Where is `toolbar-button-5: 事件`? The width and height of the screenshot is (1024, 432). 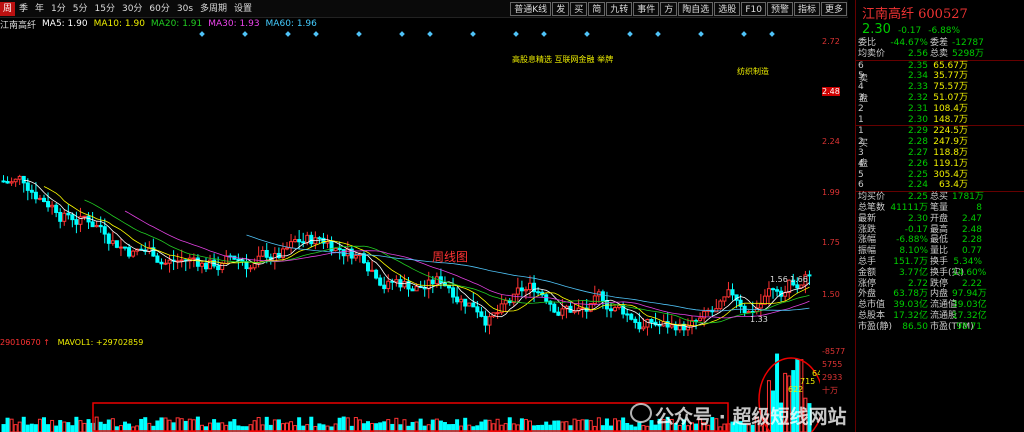
toolbar-button-5: 事件 is located at coordinates (646, 8).